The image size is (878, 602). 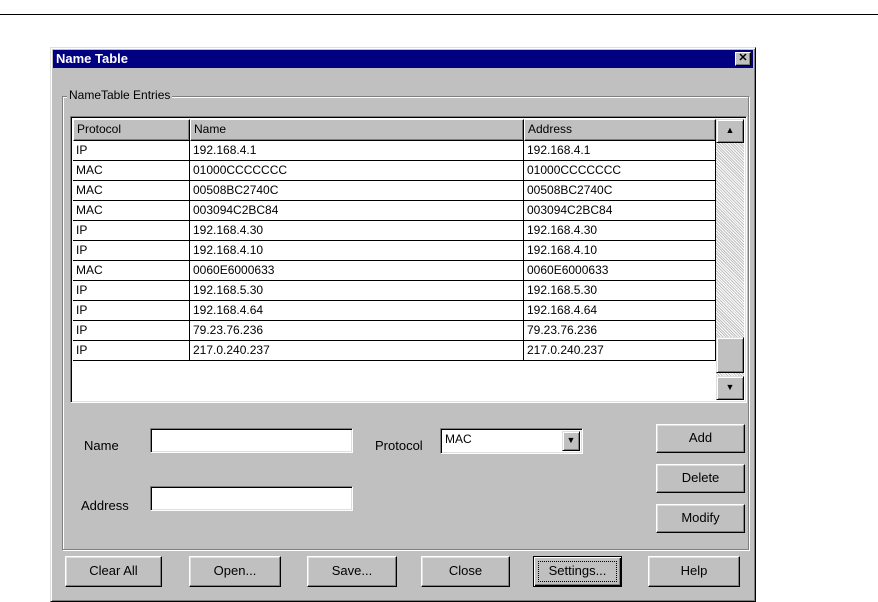 I want to click on cell-address: 00508BC2740C, so click(x=620, y=191).